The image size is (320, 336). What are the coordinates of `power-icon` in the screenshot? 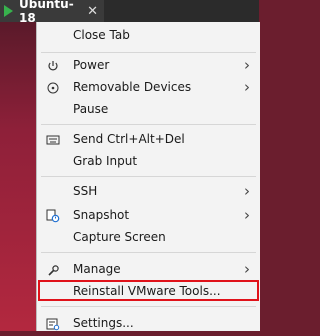 It's located at (53, 66).